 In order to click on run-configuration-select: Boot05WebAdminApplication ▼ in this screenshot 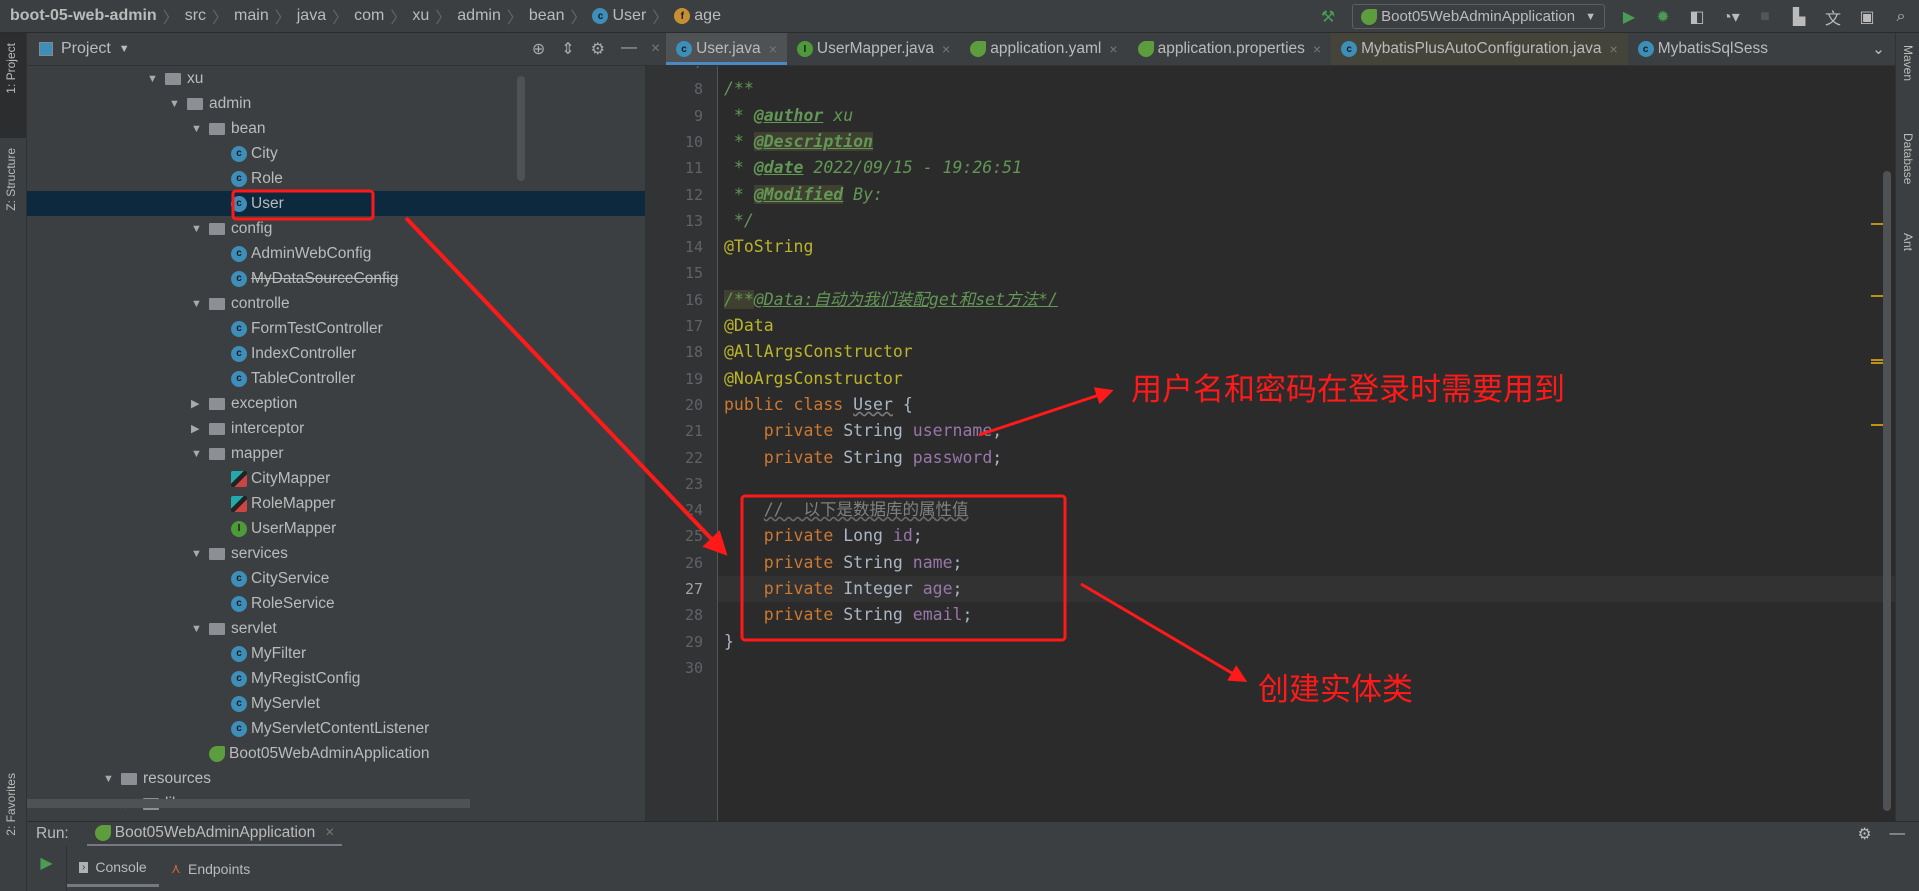, I will do `click(1478, 16)`.